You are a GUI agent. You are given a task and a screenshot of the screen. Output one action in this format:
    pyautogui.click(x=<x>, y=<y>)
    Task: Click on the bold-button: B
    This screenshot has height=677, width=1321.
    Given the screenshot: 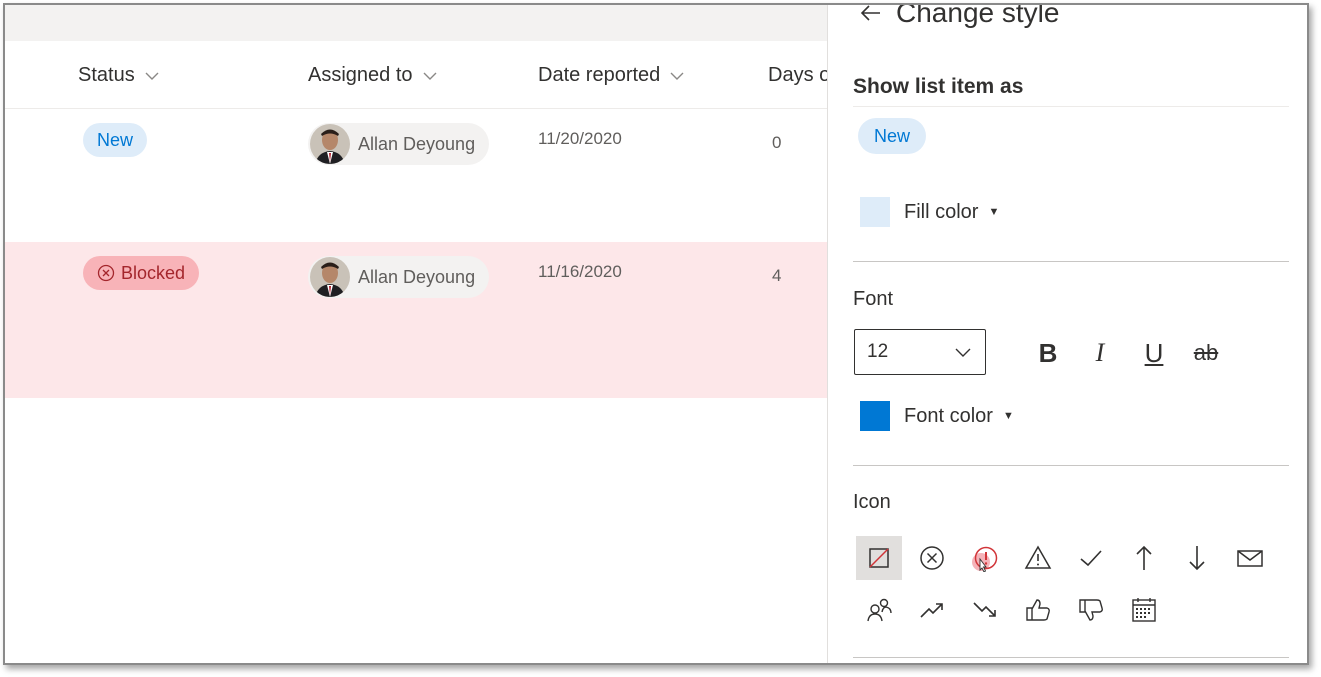 What is the action you would take?
    pyautogui.click(x=1048, y=353)
    